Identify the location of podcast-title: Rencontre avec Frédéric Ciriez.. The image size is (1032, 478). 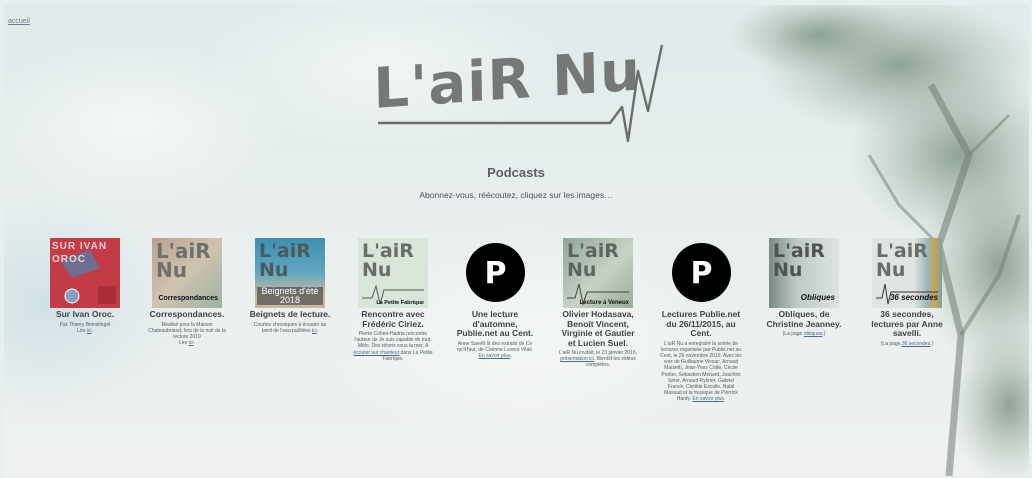
(393, 319).